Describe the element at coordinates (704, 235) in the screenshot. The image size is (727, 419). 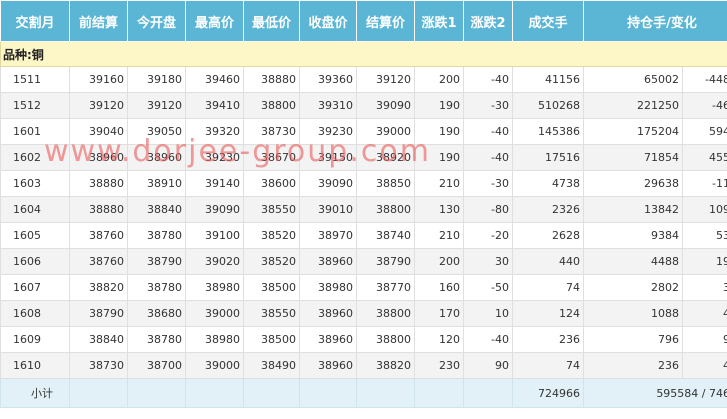
I see `cell-oi-change: 536` at that location.